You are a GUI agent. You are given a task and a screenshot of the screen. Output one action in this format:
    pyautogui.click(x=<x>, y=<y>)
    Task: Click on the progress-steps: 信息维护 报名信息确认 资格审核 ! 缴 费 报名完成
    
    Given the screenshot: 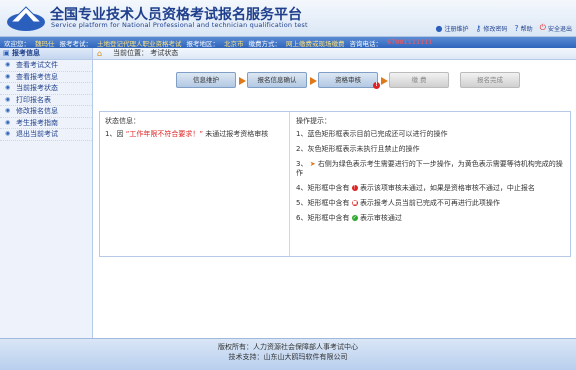 What is the action you would take?
    pyautogui.click(x=353, y=80)
    